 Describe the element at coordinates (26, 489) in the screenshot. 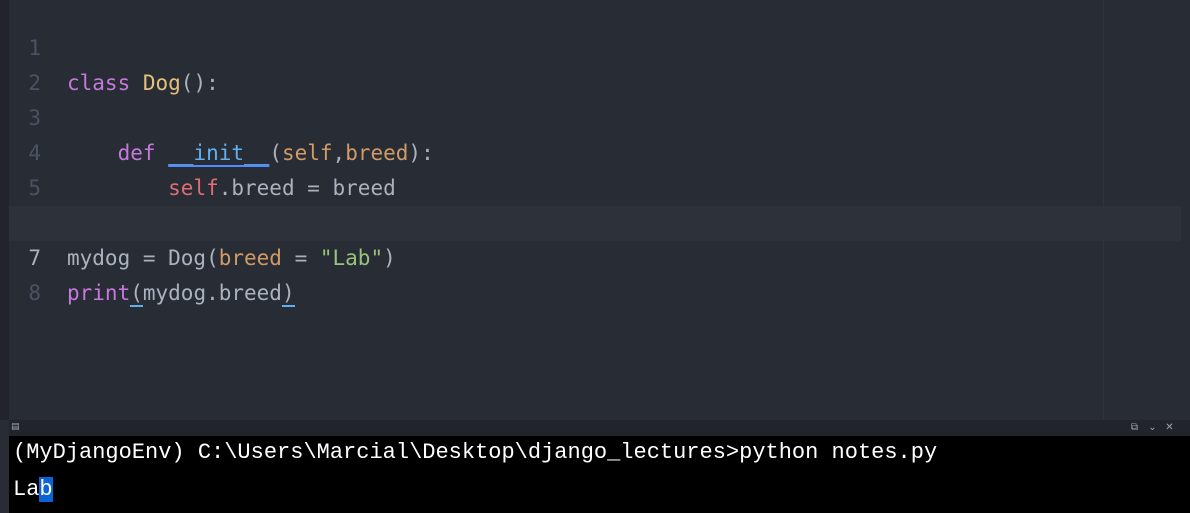

I see `terminal-output-text: La` at that location.